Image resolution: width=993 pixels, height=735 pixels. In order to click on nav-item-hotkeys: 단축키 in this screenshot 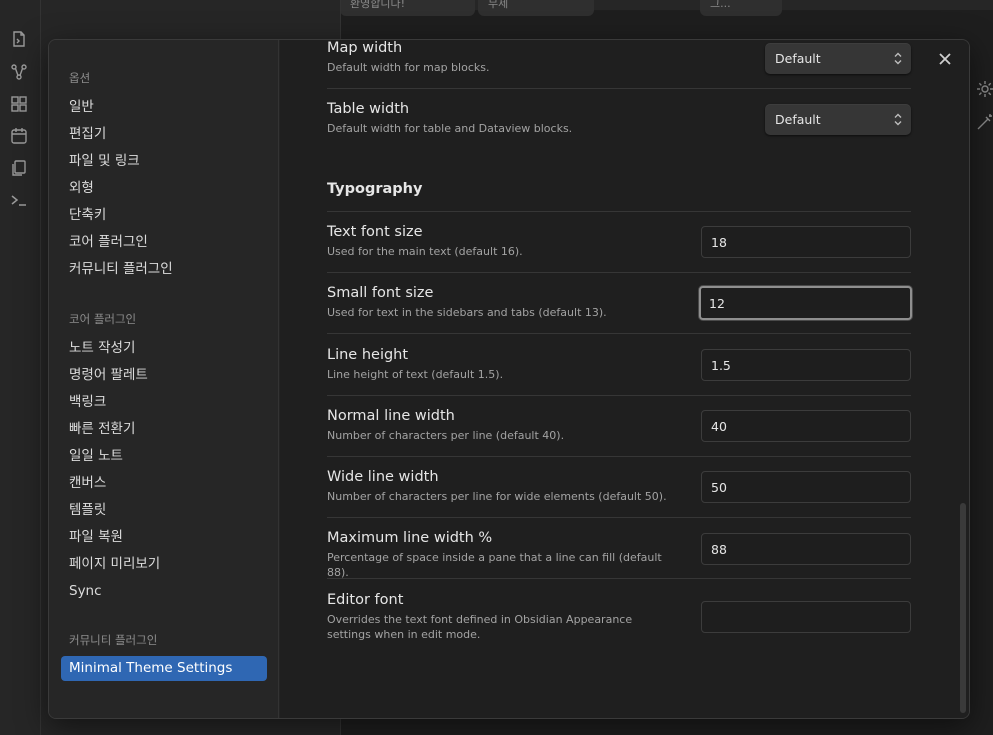, I will do `click(164, 215)`.